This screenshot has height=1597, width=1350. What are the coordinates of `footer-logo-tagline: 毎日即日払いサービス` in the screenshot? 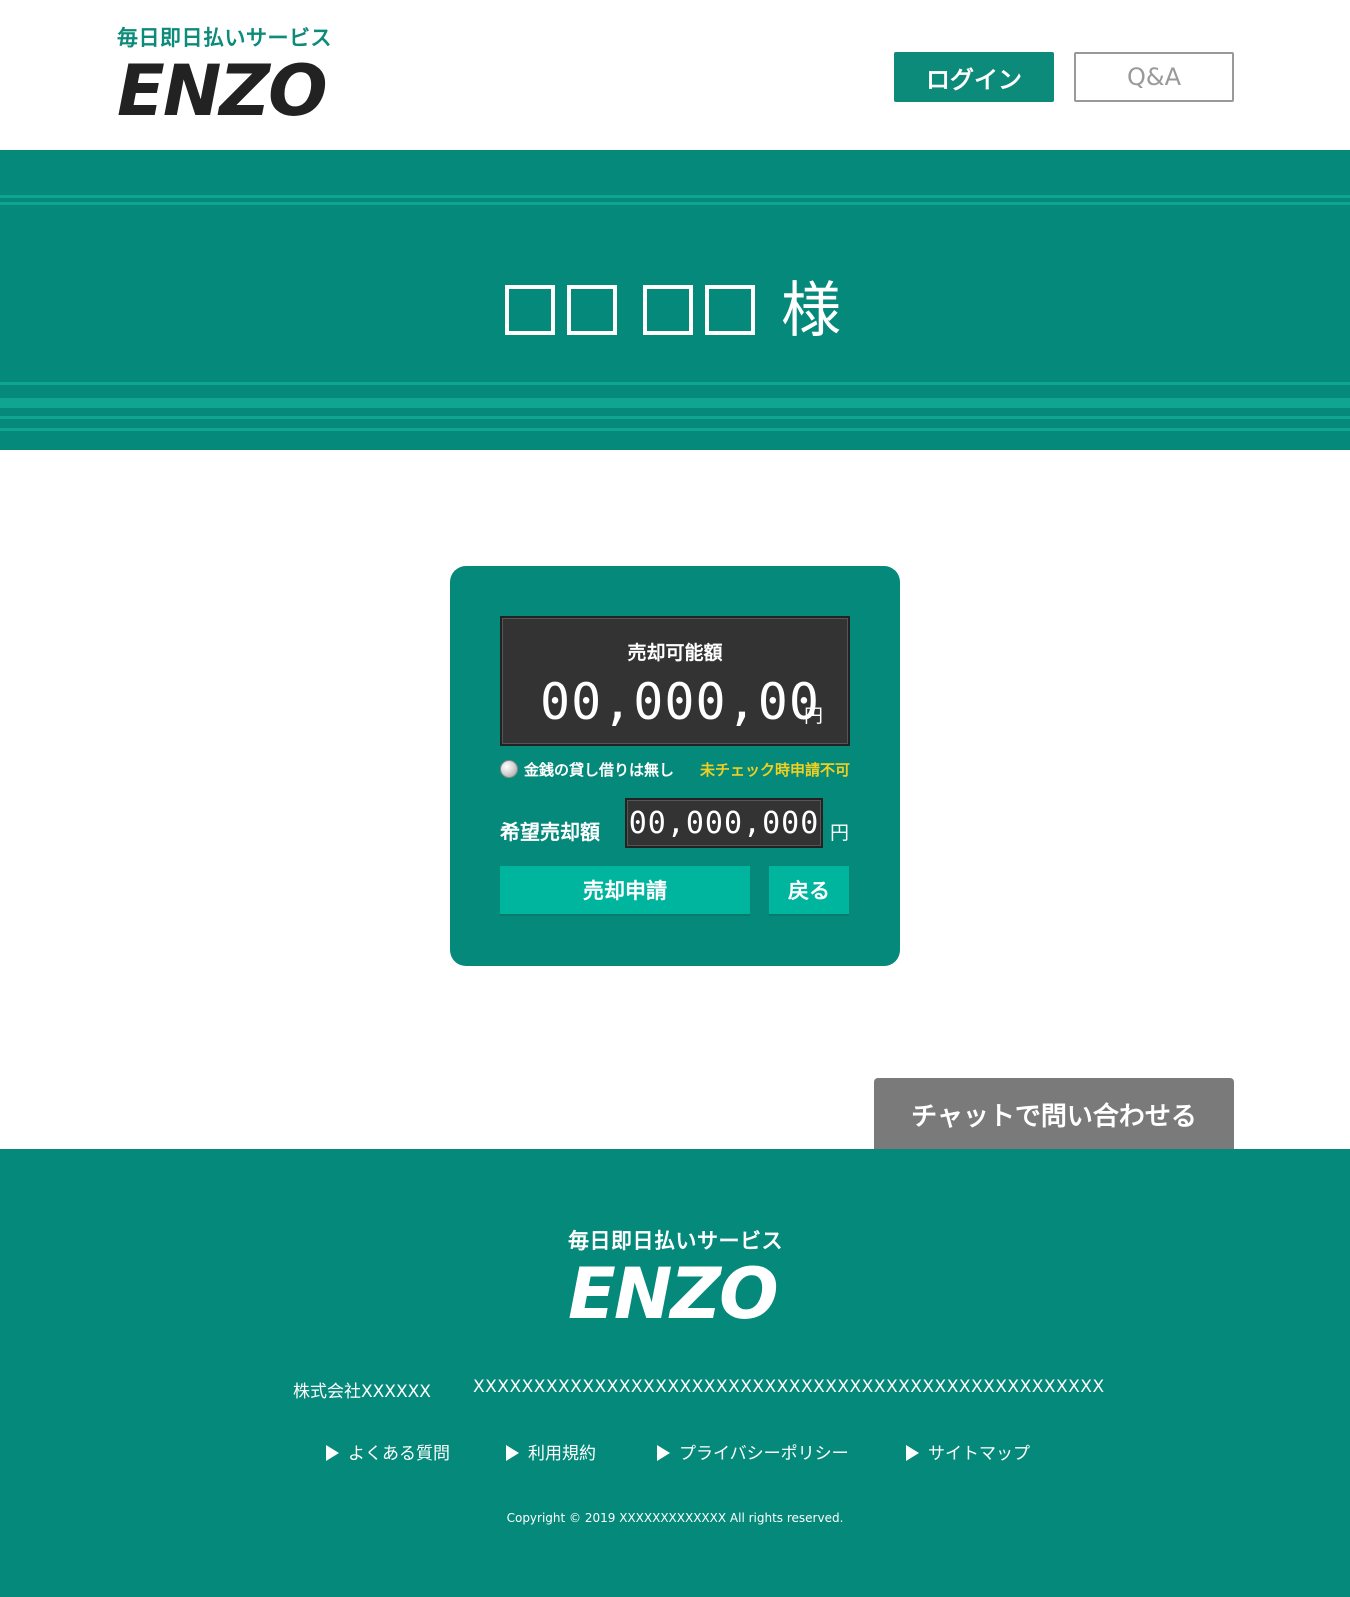 It's located at (675, 1241).